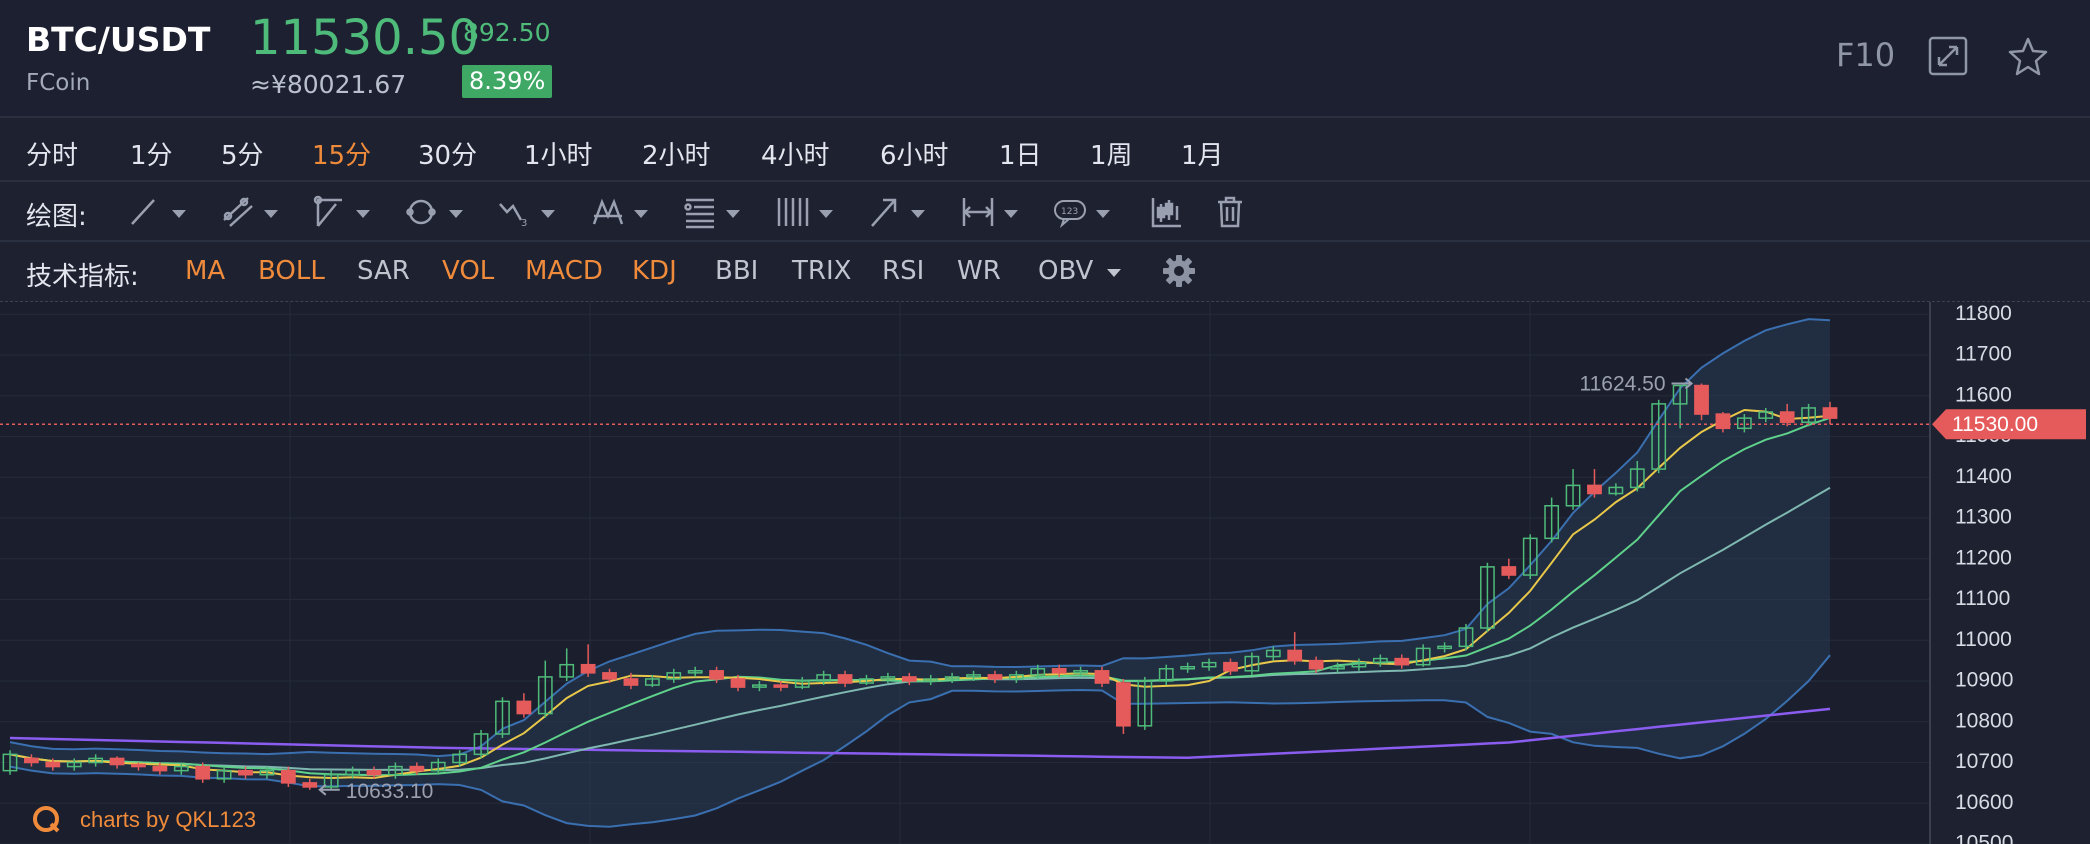 The width and height of the screenshot is (2090, 844). Describe the element at coordinates (907, 212) in the screenshot. I see `arrow-tool-icon` at that location.